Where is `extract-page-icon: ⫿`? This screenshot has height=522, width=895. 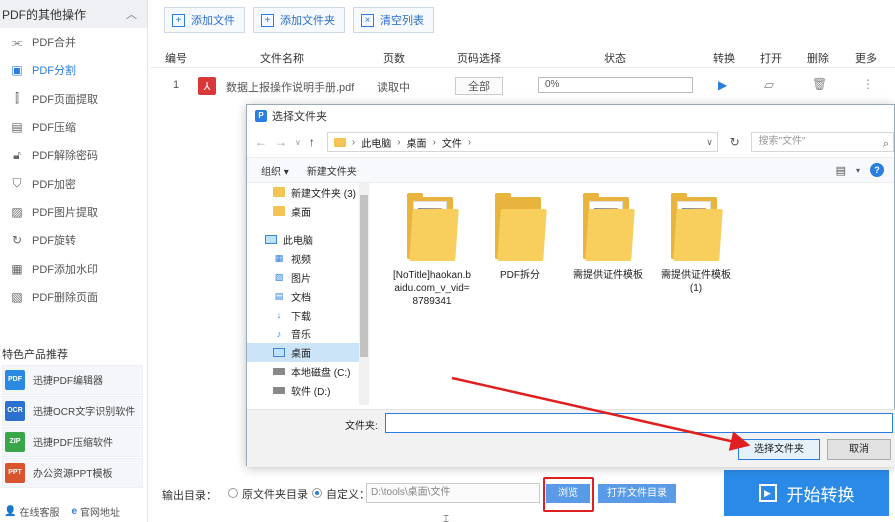
extract-page-icon: ⫿ is located at coordinates (17, 98).